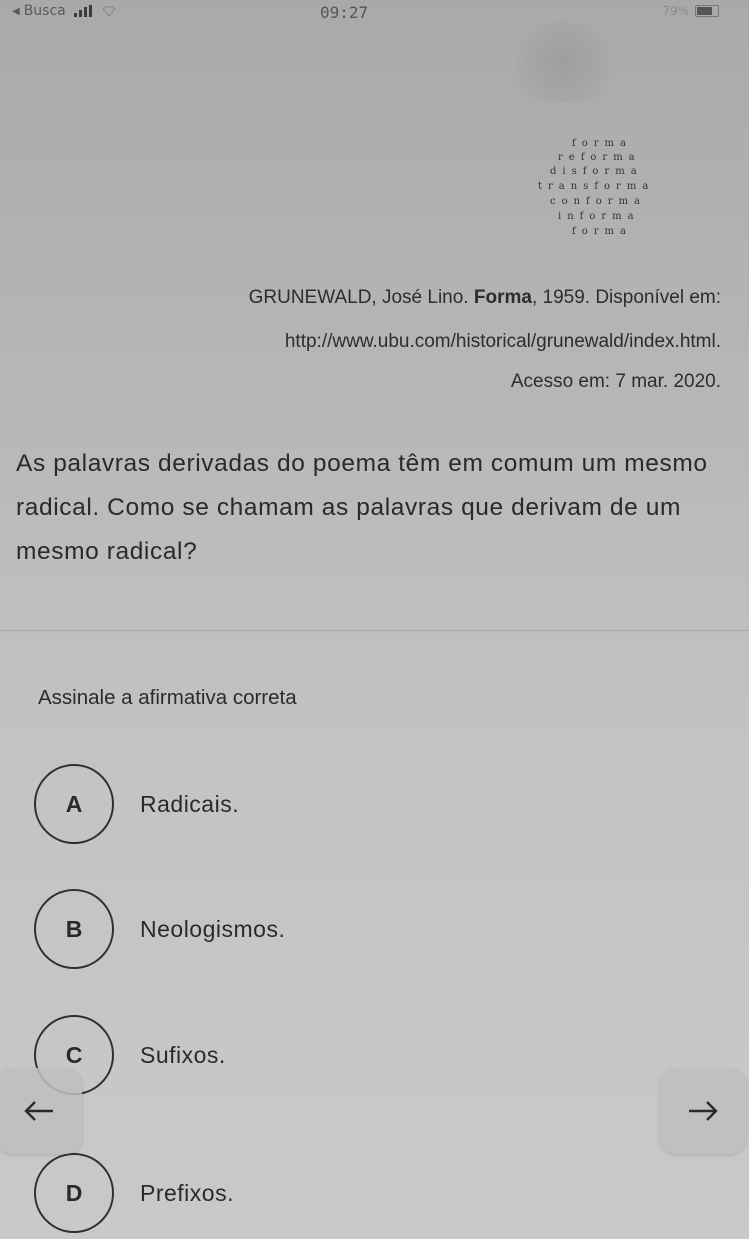  I want to click on citation-year: , 1959. Disponível em:, so click(626, 297).